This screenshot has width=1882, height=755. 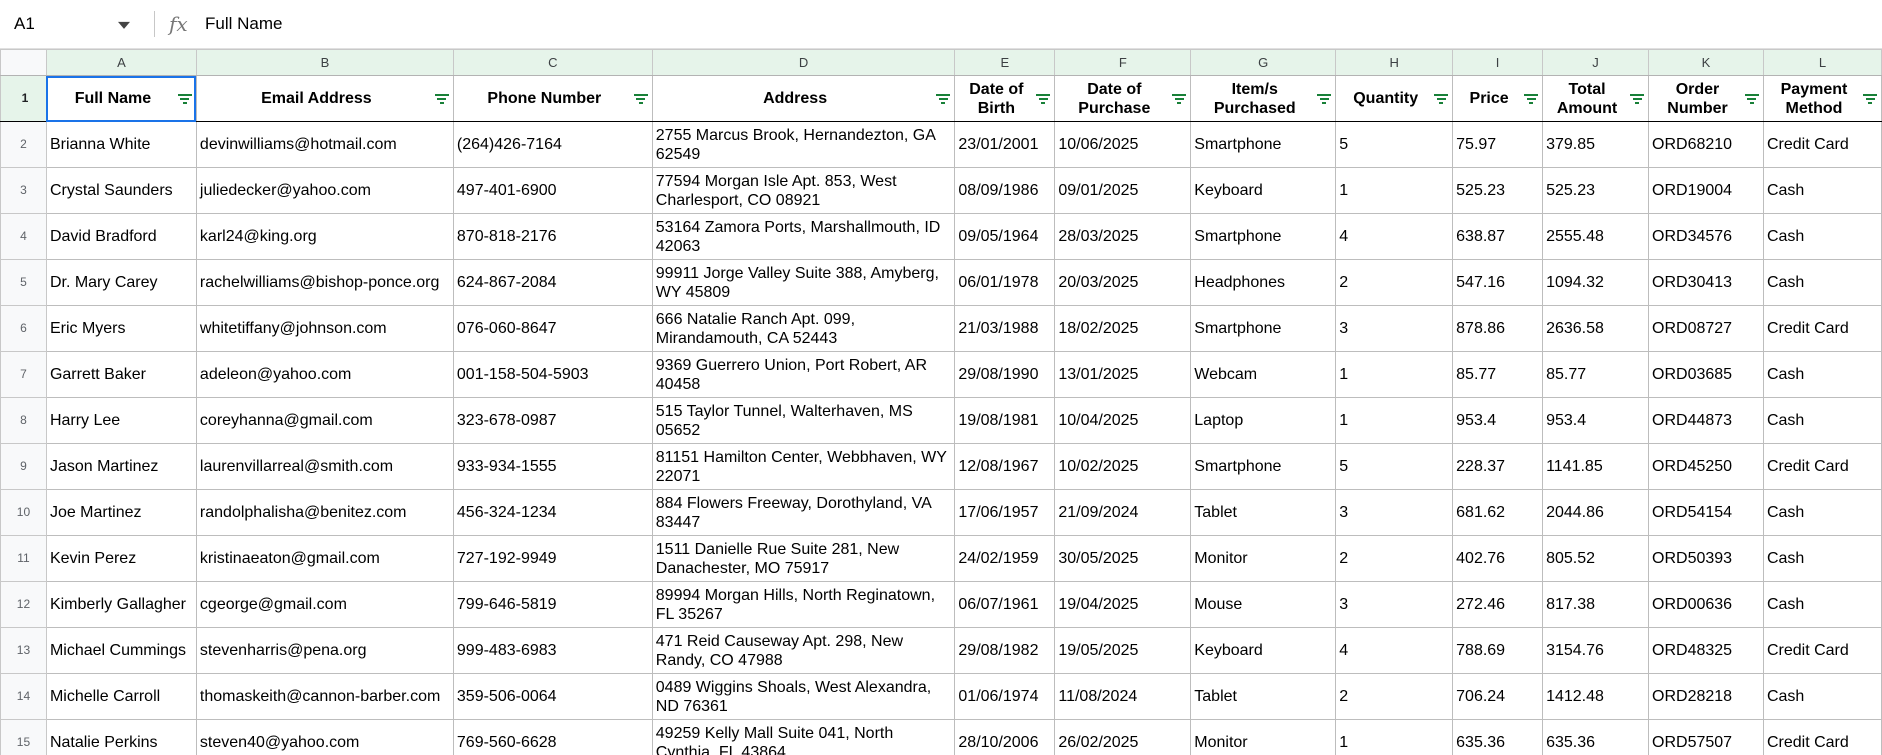 What do you see at coordinates (1596, 236) in the screenshot?
I see `cell: 2555.48` at bounding box center [1596, 236].